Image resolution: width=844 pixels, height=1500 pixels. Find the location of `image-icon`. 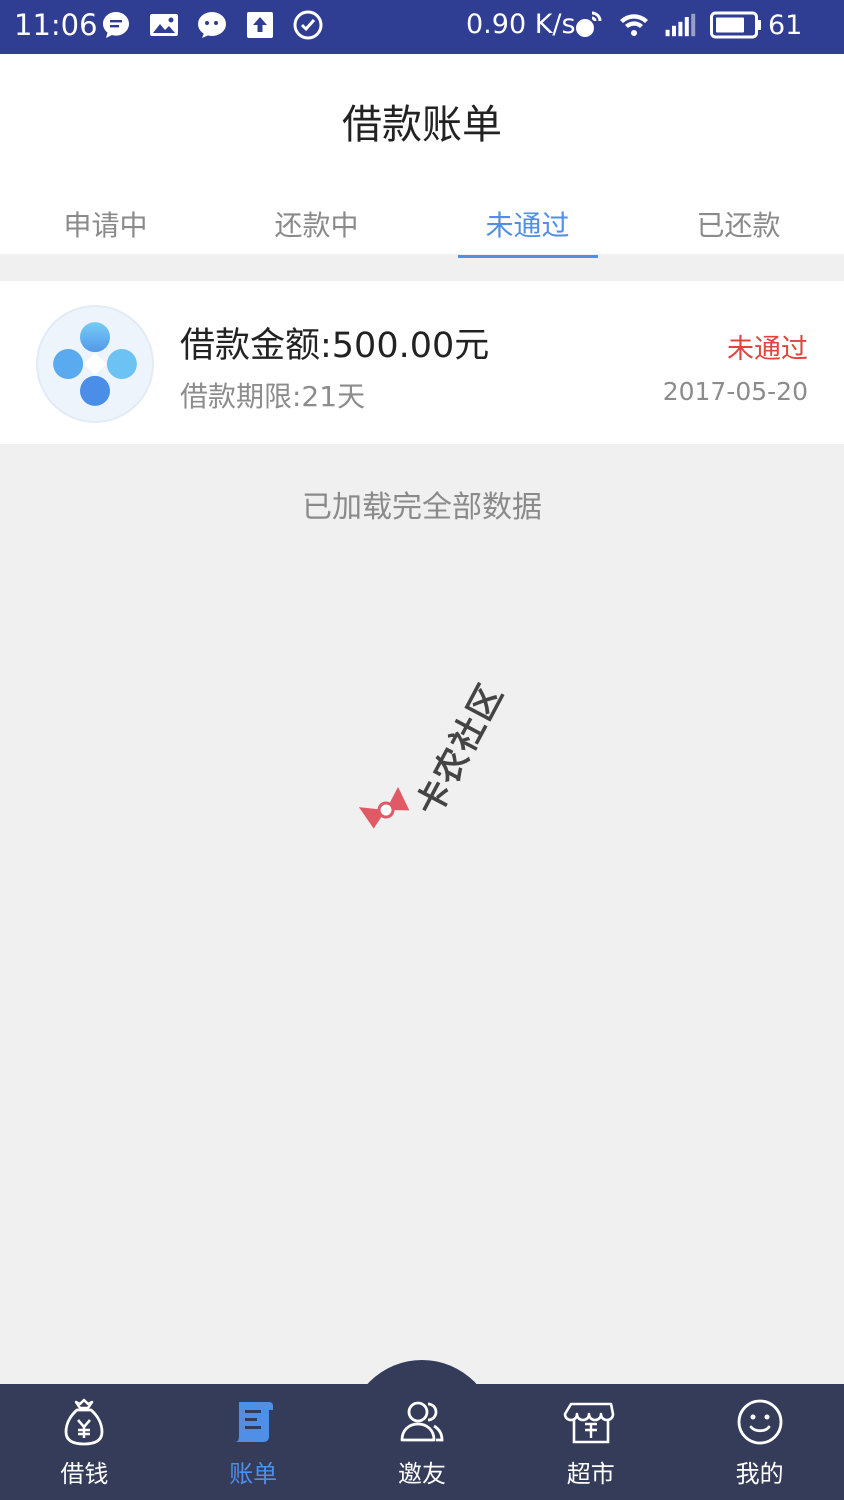

image-icon is located at coordinates (164, 25).